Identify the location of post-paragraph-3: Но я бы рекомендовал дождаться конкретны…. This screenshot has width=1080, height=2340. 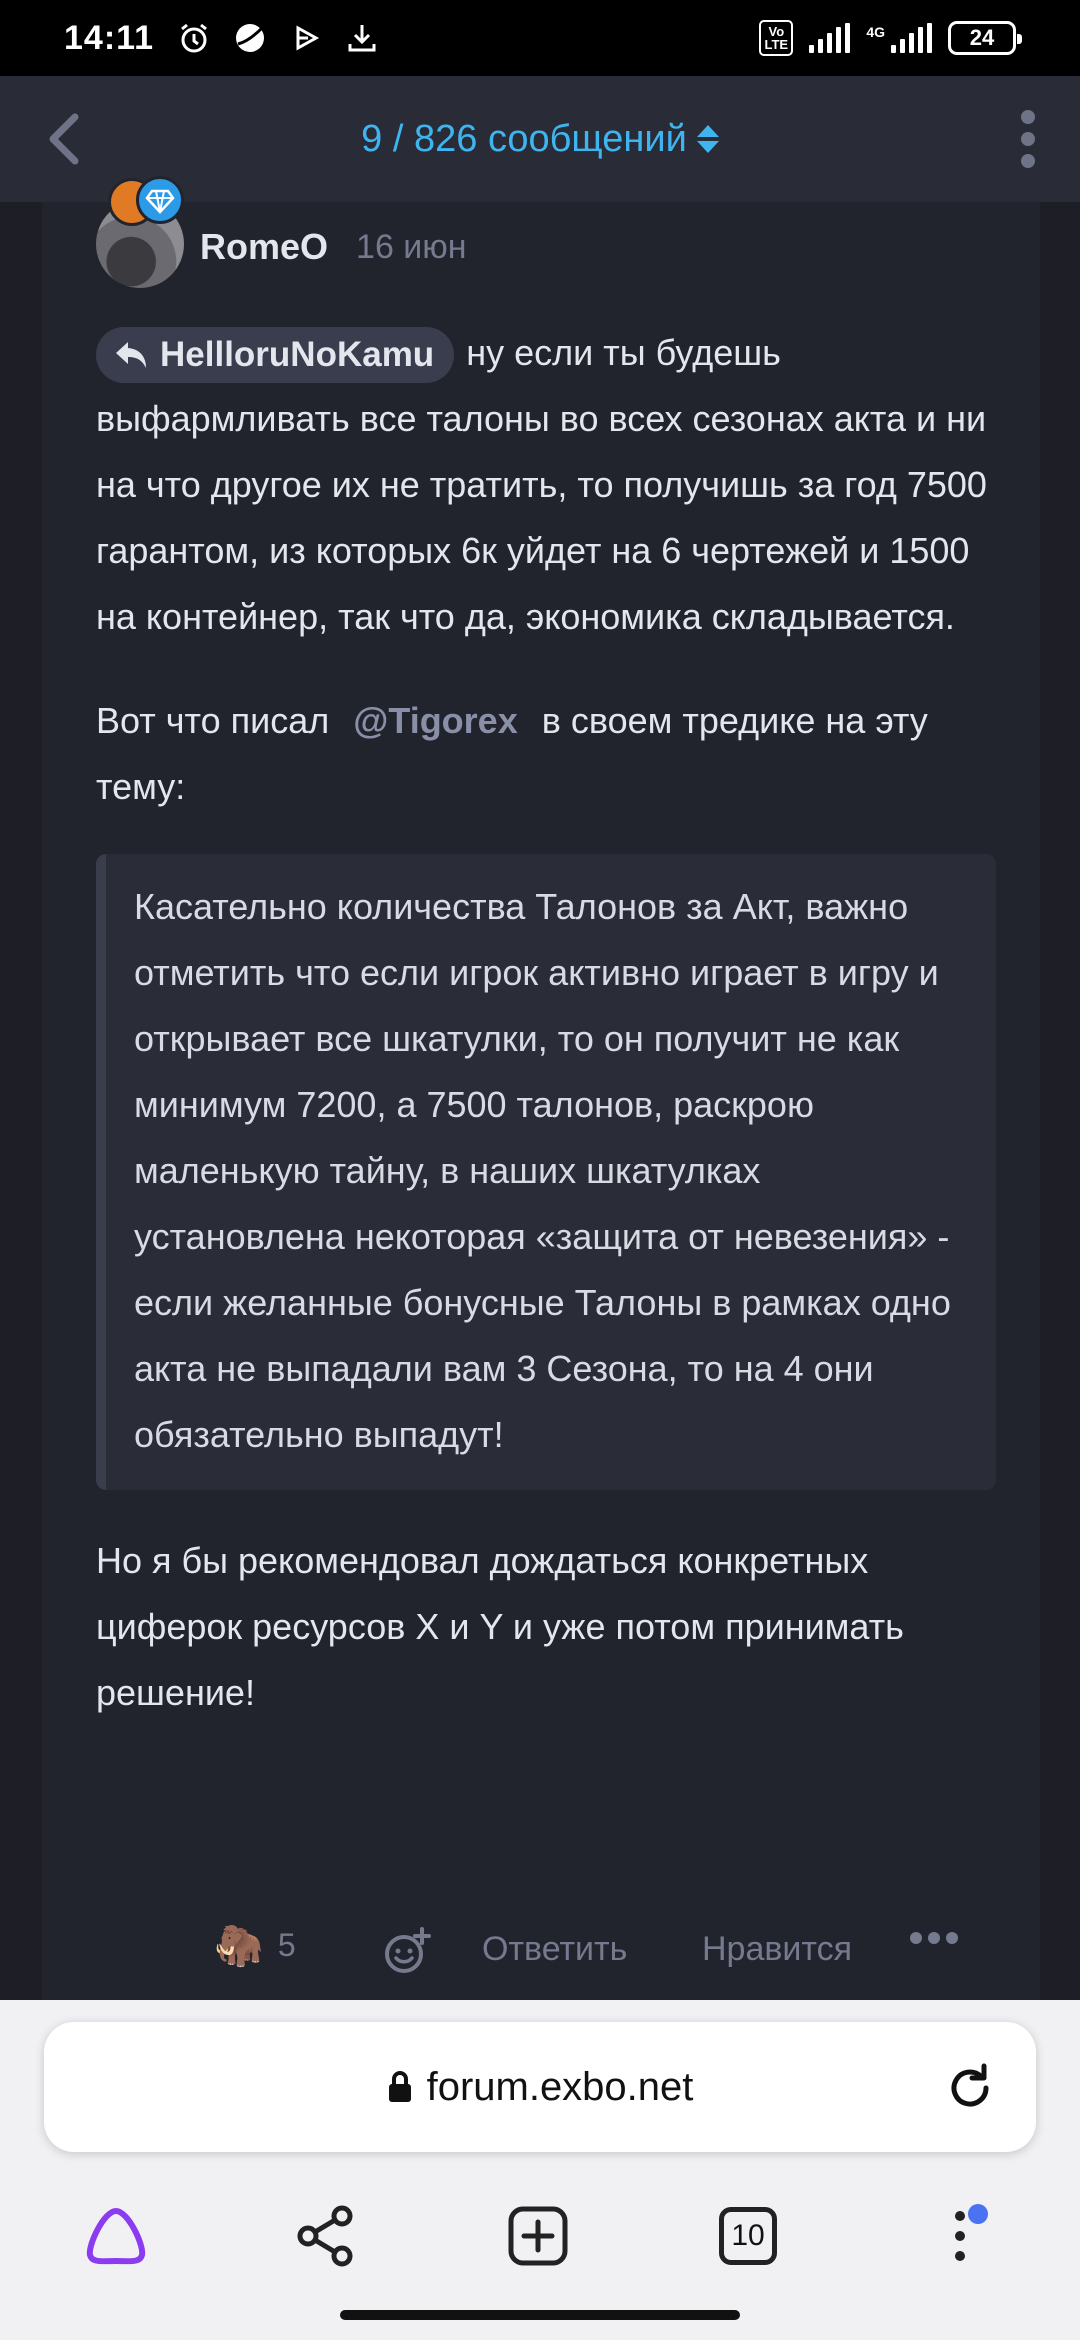
(500, 1626).